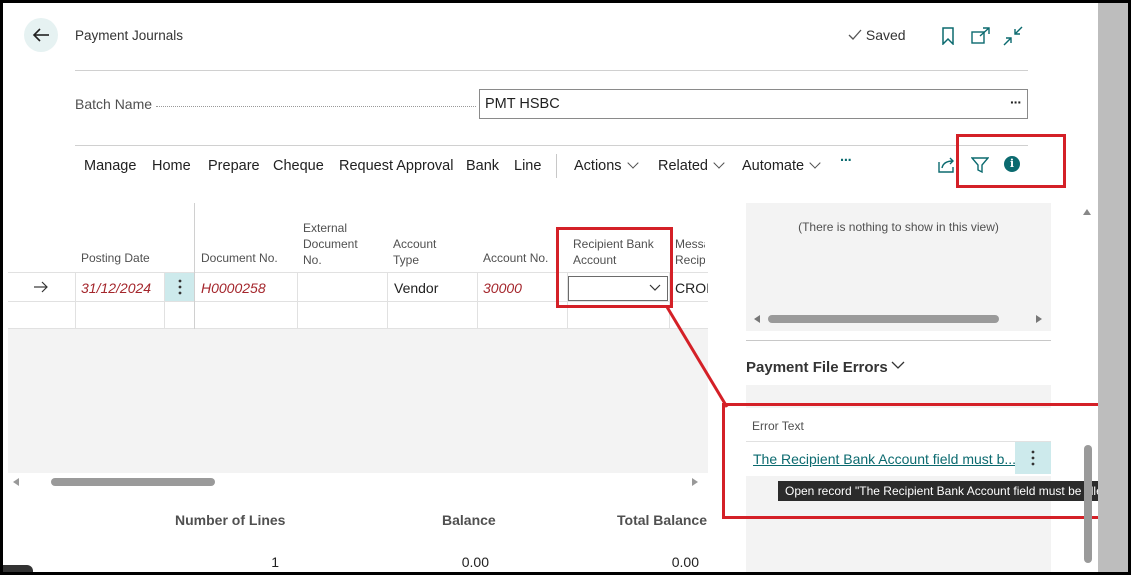 Image resolution: width=1131 pixels, height=575 pixels. Describe the element at coordinates (298, 166) in the screenshot. I see `menu-cheque: Cheque` at that location.